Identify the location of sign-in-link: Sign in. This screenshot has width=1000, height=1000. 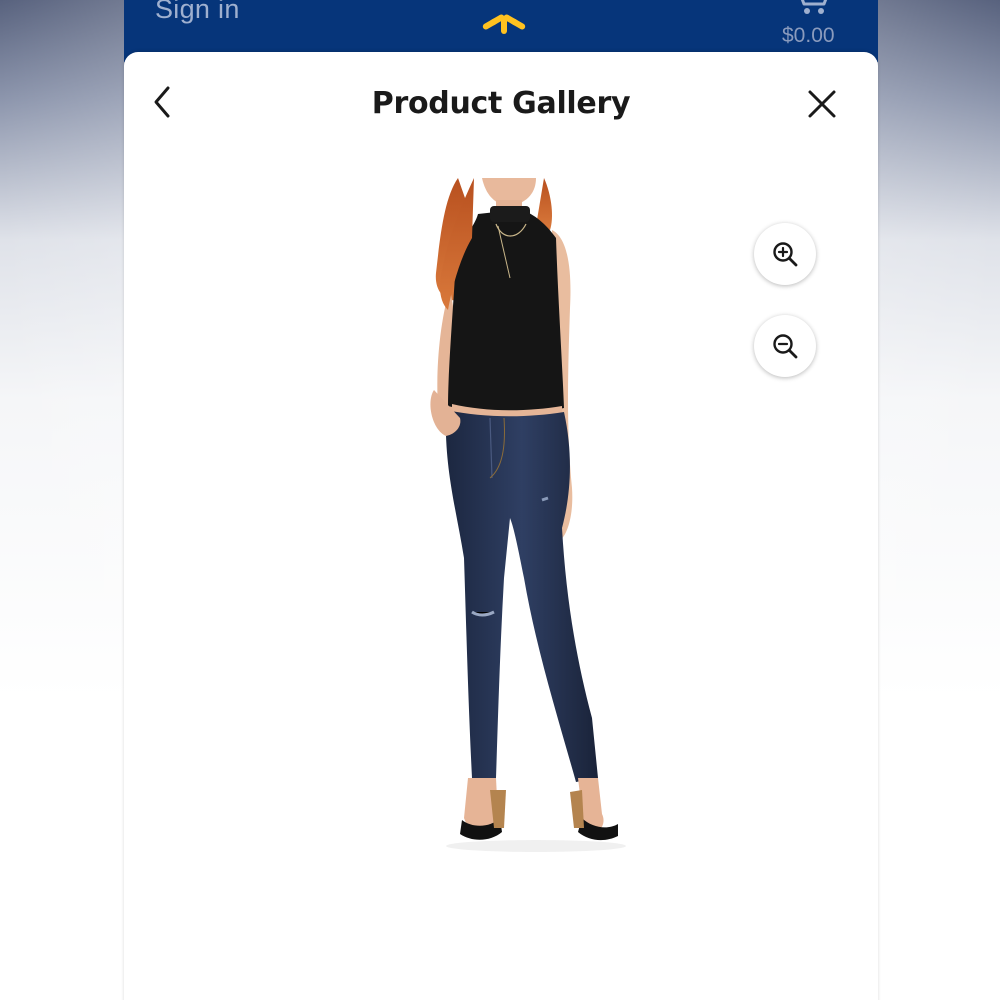
(197, 12).